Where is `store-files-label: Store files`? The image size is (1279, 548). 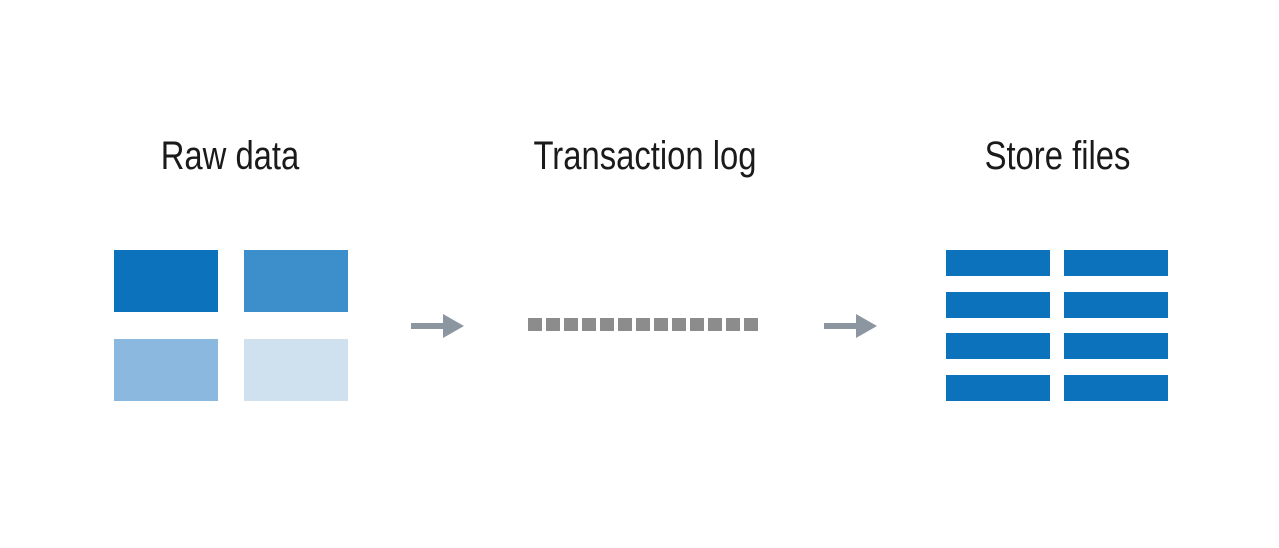 store-files-label: Store files is located at coordinates (1057, 156).